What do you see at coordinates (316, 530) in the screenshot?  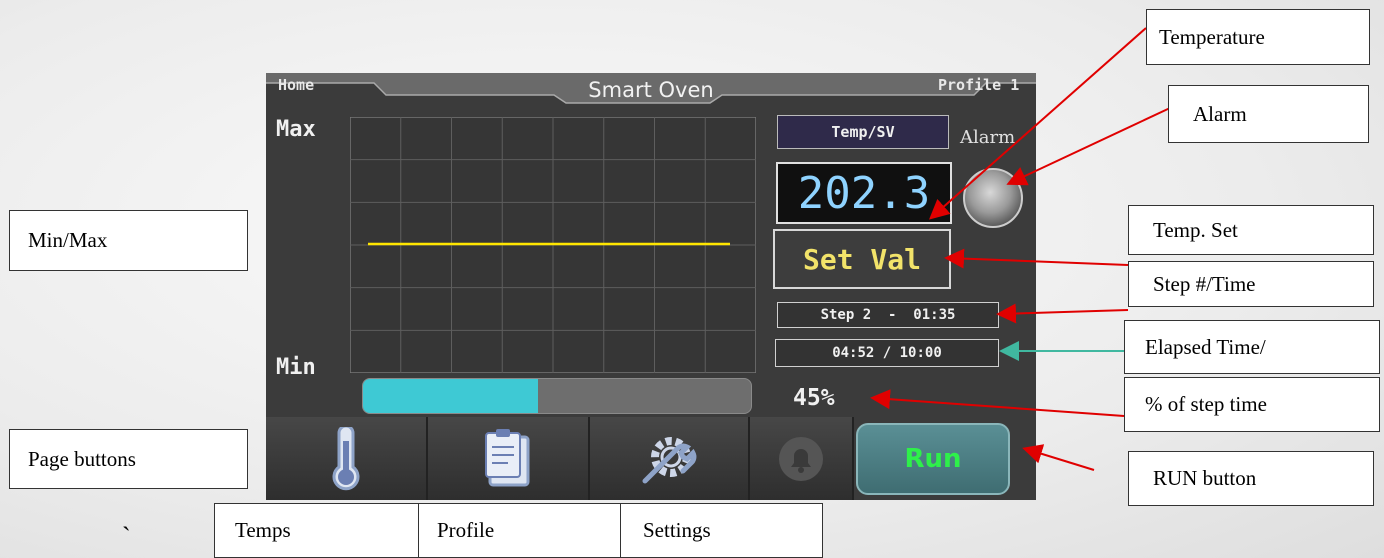 I see `callout-temps: Temps` at bounding box center [316, 530].